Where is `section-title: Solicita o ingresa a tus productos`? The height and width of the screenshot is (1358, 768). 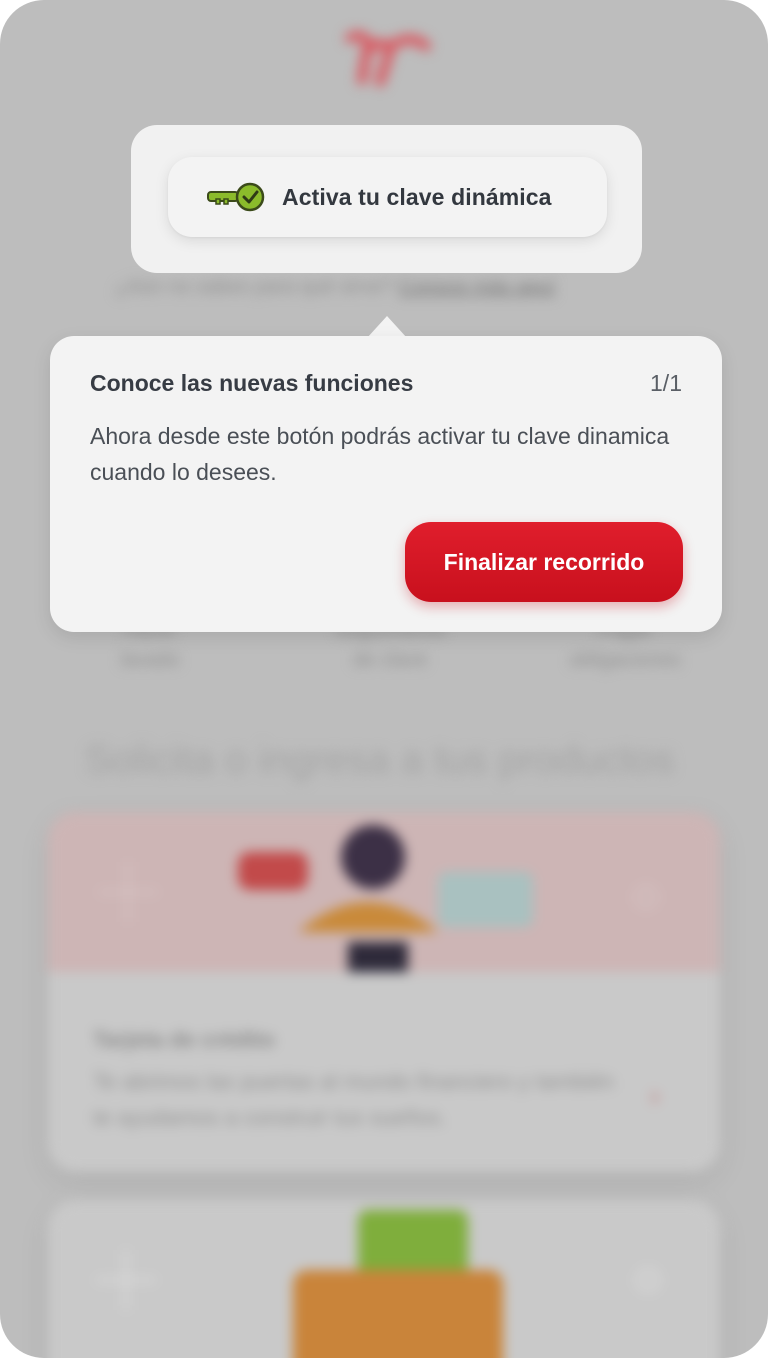 section-title: Solicita o ingresa a tus productos is located at coordinates (380, 760).